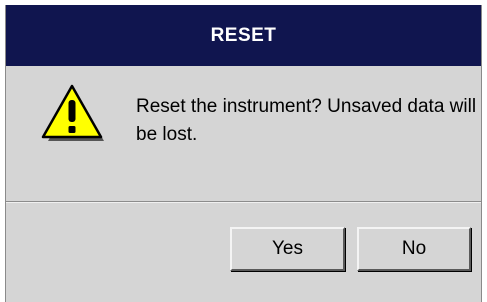 This screenshot has width=487, height=302. What do you see at coordinates (243, 202) in the screenshot?
I see `dialog-separator` at bounding box center [243, 202].